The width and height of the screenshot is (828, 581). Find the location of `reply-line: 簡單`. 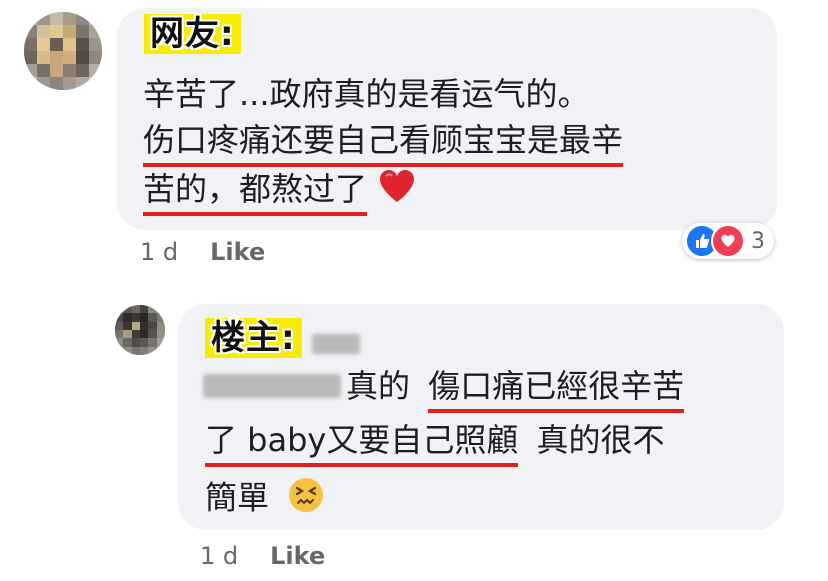

reply-line: 簡單 is located at coordinates (265, 499).